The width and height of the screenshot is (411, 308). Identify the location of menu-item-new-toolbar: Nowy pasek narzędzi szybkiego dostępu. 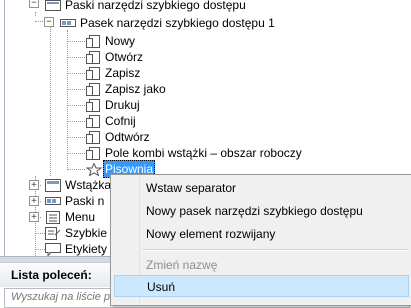
(261, 211).